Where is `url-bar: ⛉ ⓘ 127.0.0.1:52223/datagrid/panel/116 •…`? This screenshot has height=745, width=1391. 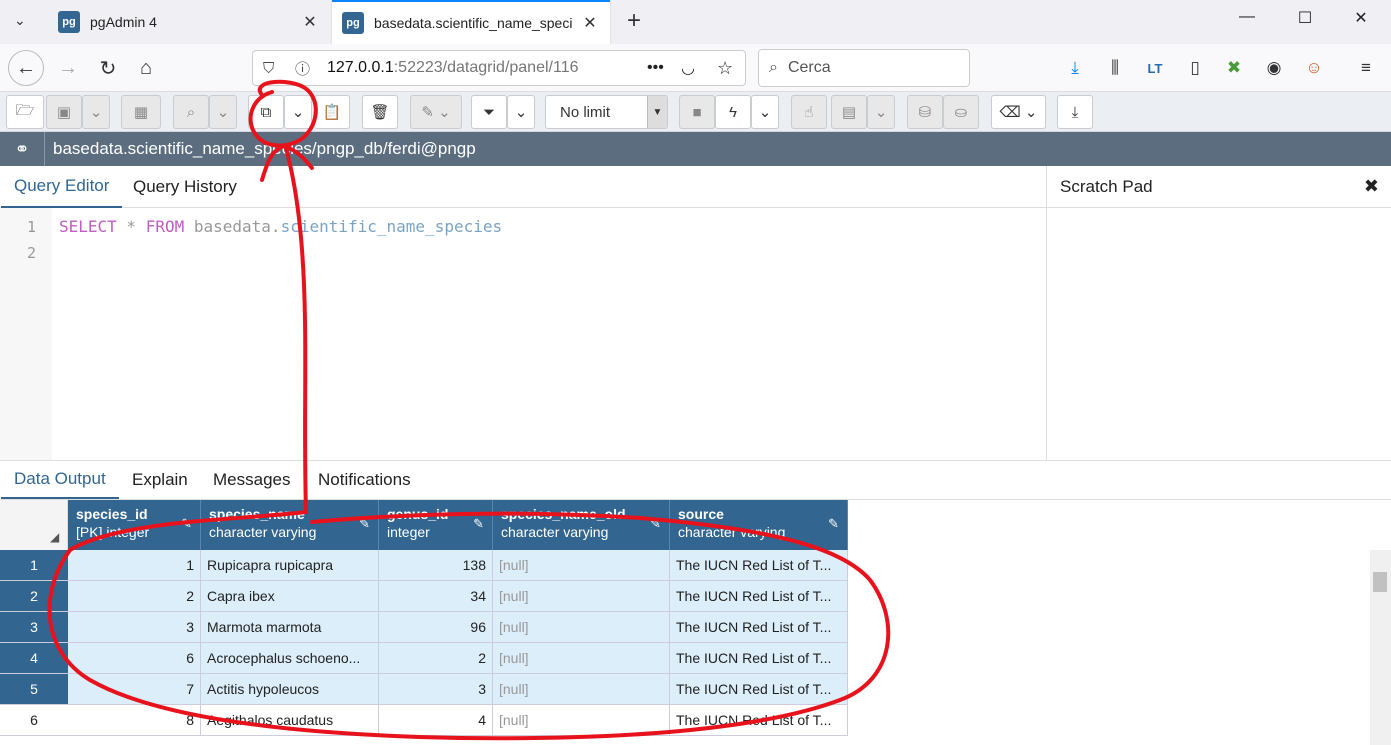 url-bar: ⛉ ⓘ 127.0.0.1:52223/datagrid/panel/116 •… is located at coordinates (499, 68).